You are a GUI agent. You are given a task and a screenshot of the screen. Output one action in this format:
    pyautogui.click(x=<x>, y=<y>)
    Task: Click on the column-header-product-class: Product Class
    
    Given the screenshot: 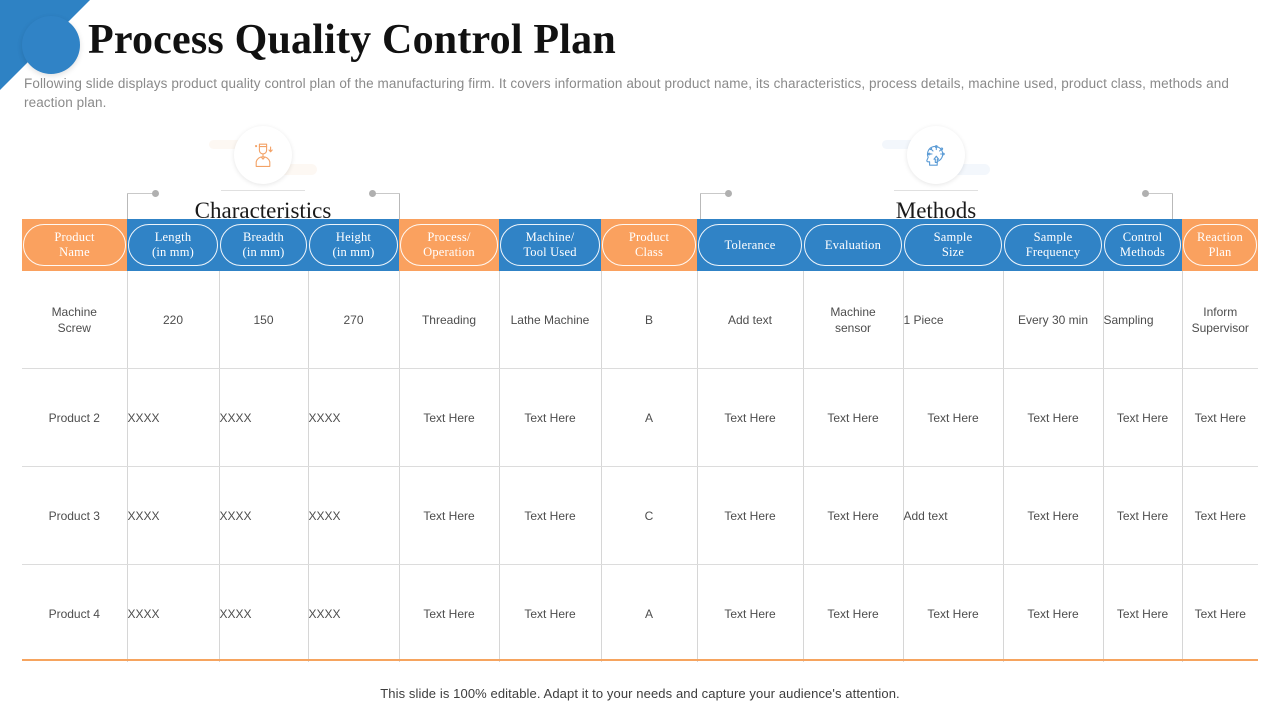 What is the action you would take?
    pyautogui.click(x=649, y=245)
    